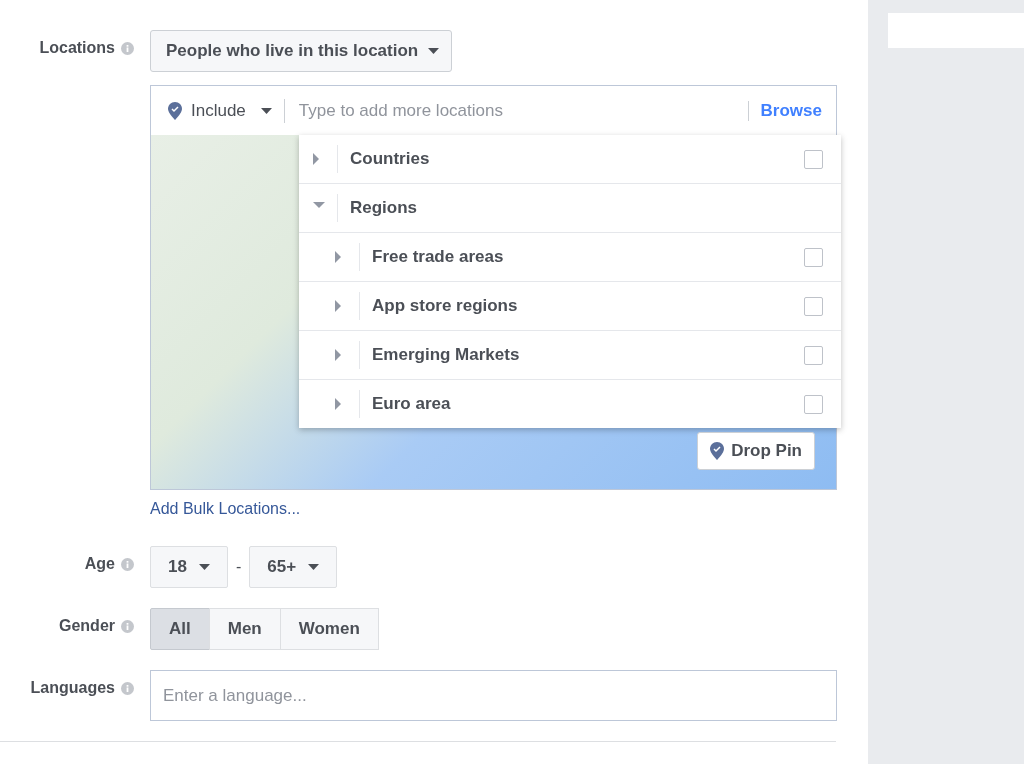 The height and width of the screenshot is (764, 1024). I want to click on gender-option: Women, so click(329, 629).